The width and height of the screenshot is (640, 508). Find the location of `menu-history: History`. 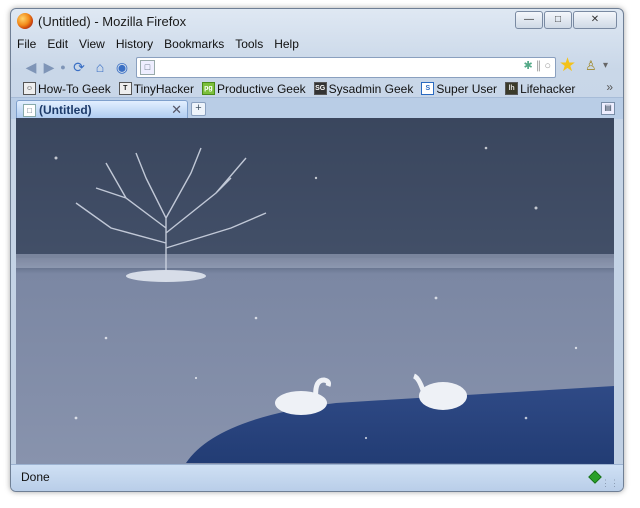

menu-history: History is located at coordinates (134, 44).